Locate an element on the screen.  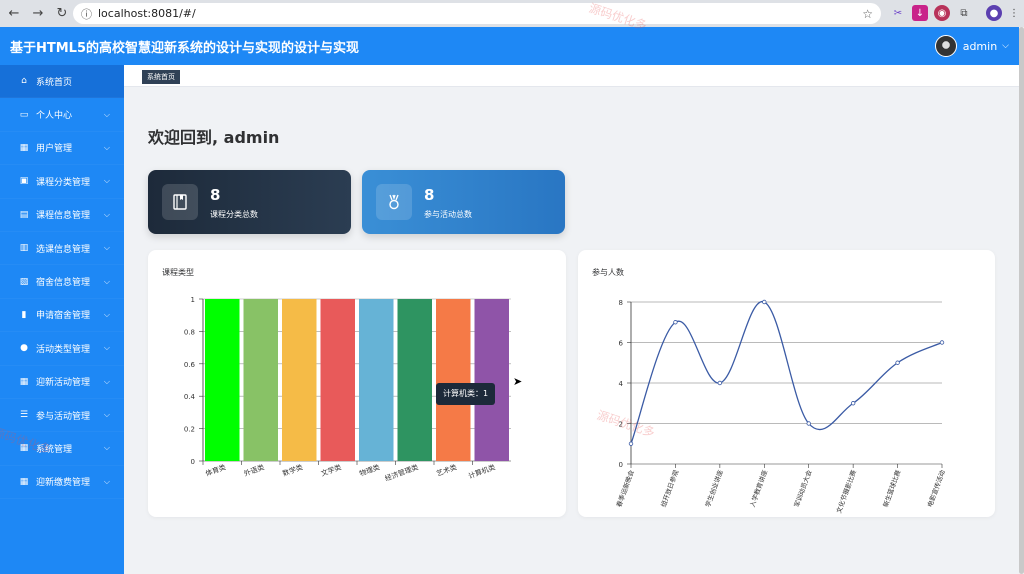
y-tick-label: 0.4 is located at coordinates (190, 397).